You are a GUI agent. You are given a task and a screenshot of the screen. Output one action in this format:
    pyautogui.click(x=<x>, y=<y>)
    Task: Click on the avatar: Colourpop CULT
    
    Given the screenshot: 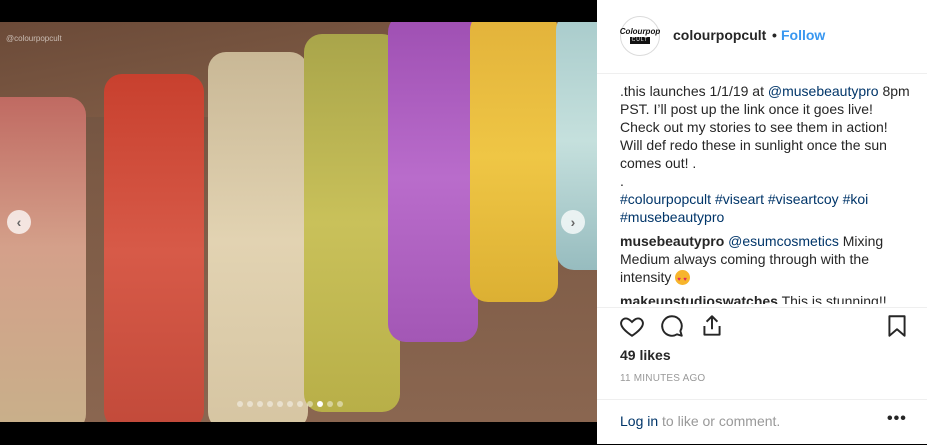 What is the action you would take?
    pyautogui.click(x=640, y=36)
    